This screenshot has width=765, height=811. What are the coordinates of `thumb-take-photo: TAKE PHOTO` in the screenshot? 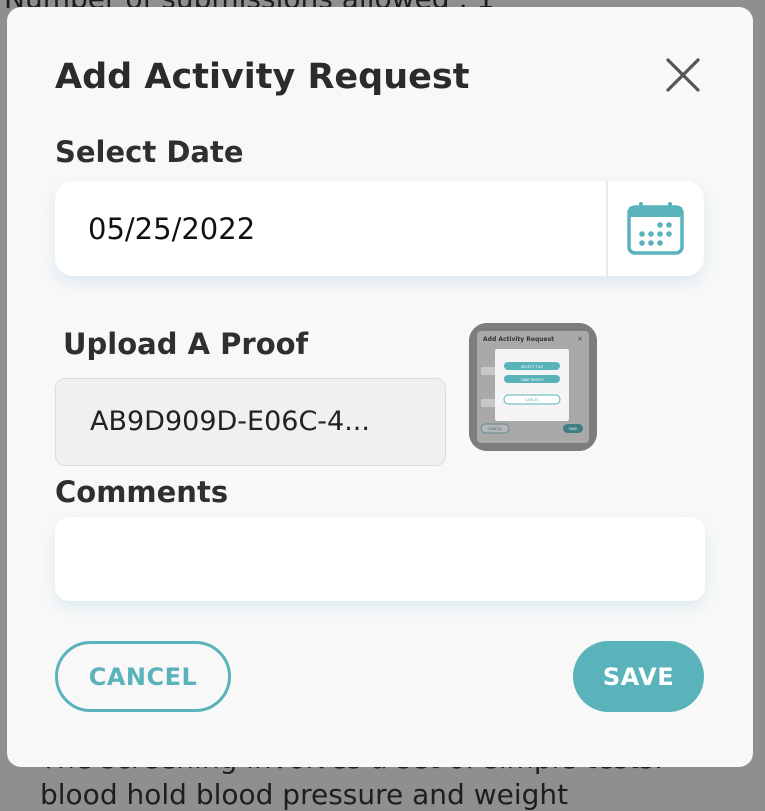 It's located at (532, 380).